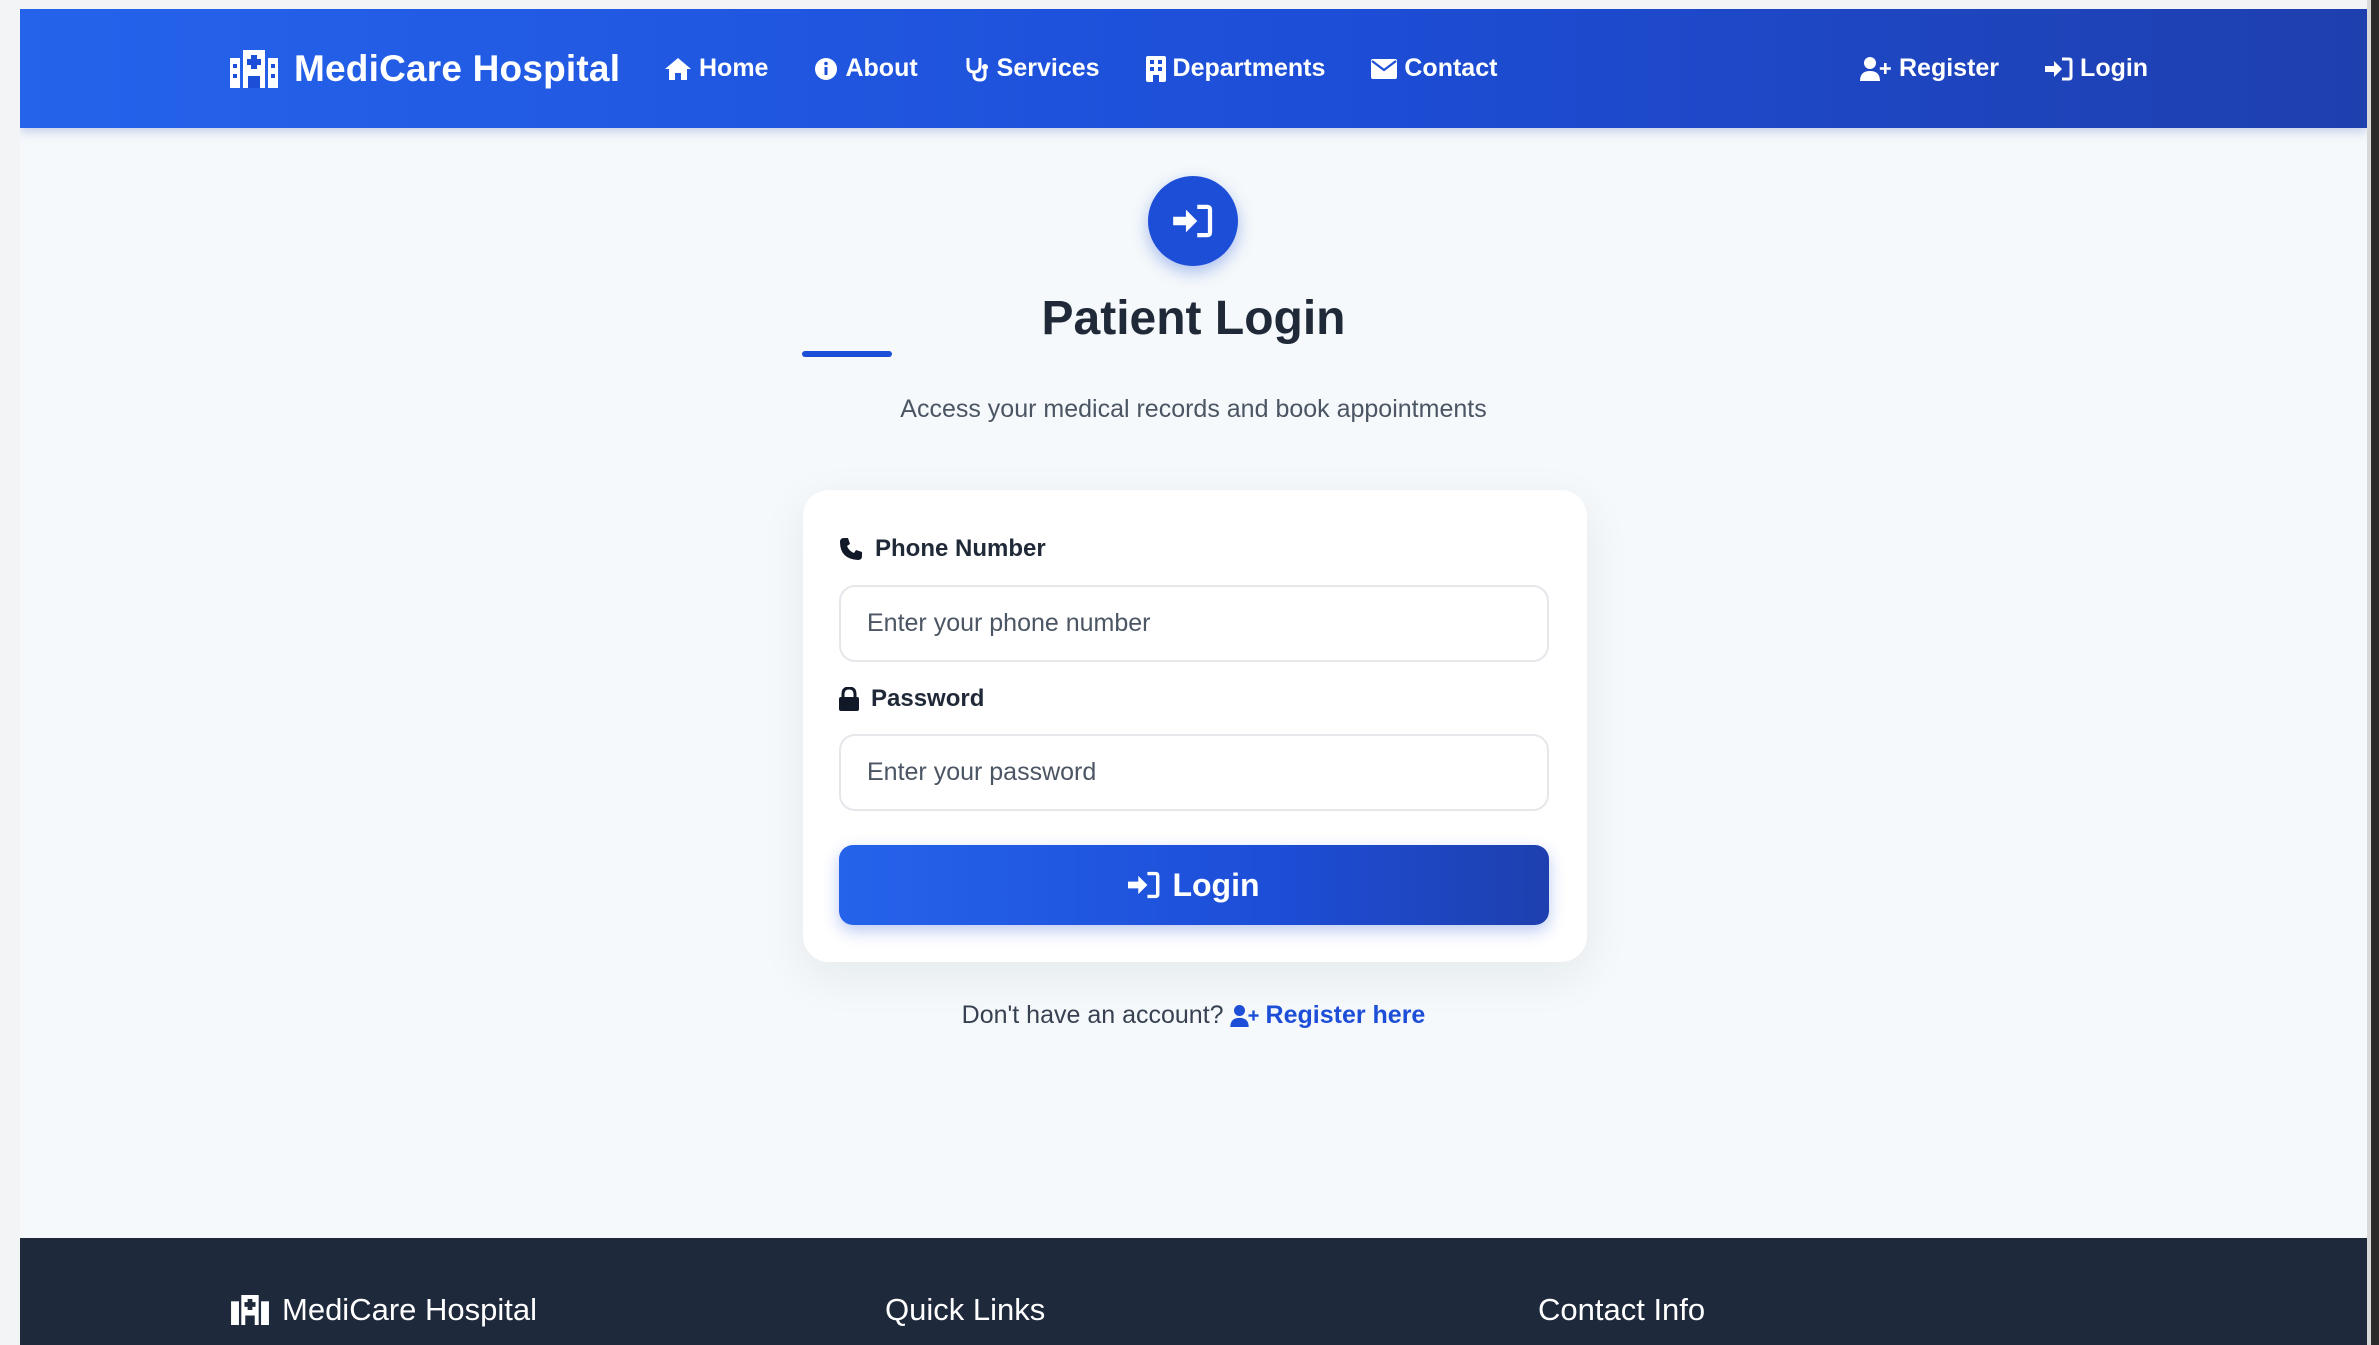 The width and height of the screenshot is (2379, 1345). Describe the element at coordinates (1194, 623) in the screenshot. I see `phone-input` at that location.